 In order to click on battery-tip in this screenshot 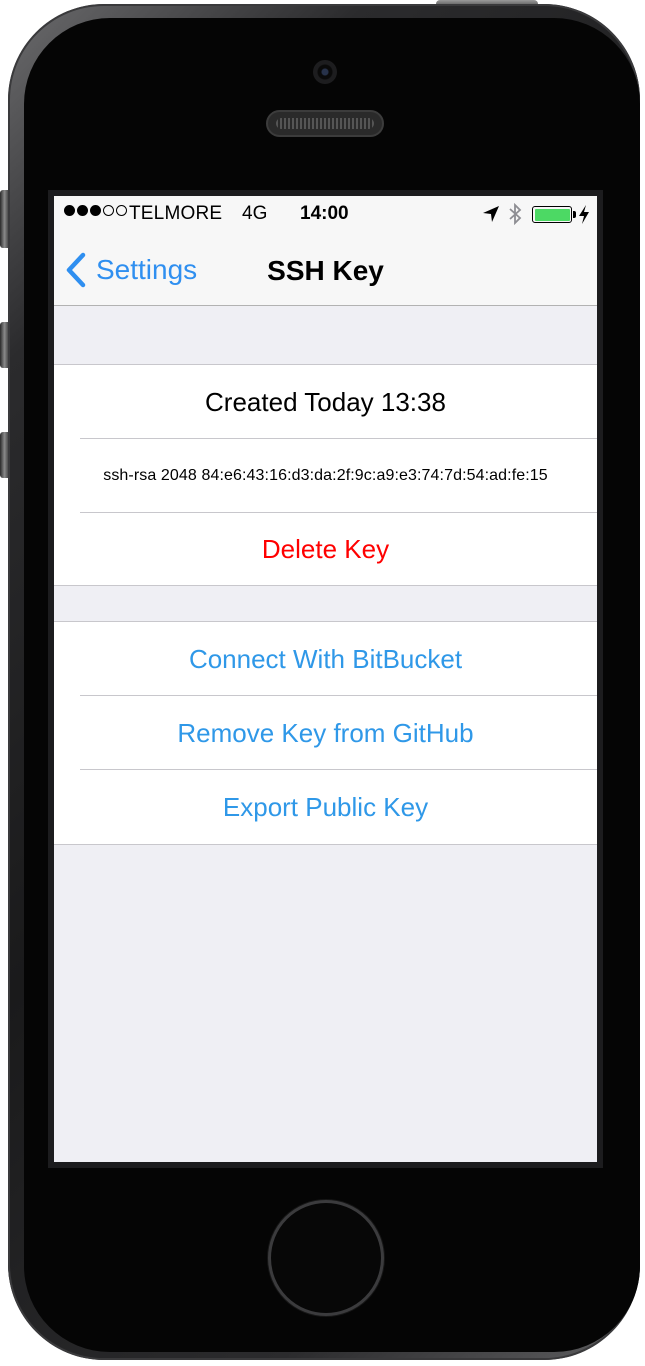, I will do `click(574, 214)`.